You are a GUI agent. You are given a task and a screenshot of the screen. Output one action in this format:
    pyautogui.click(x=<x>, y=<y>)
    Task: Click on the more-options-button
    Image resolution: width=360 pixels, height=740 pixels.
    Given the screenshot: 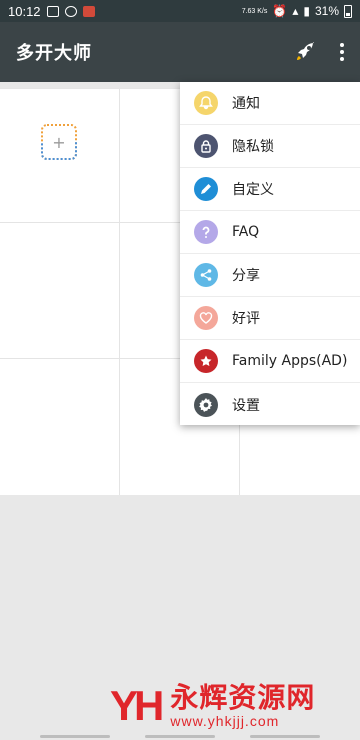 What is the action you would take?
    pyautogui.click(x=342, y=52)
    